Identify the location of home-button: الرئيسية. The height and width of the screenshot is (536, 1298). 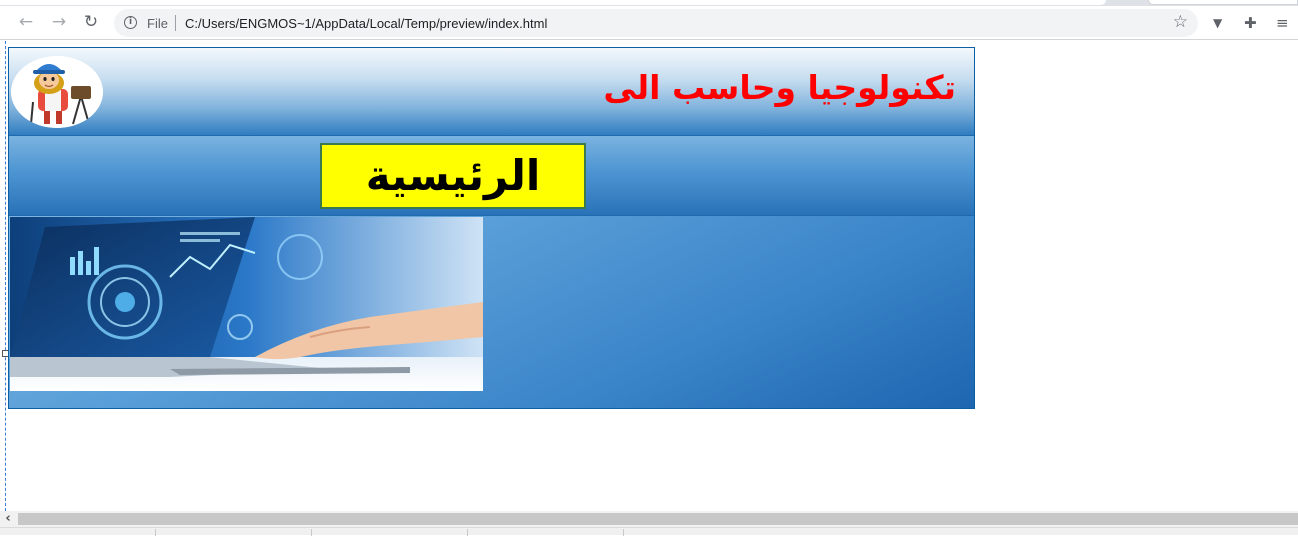
(453, 176).